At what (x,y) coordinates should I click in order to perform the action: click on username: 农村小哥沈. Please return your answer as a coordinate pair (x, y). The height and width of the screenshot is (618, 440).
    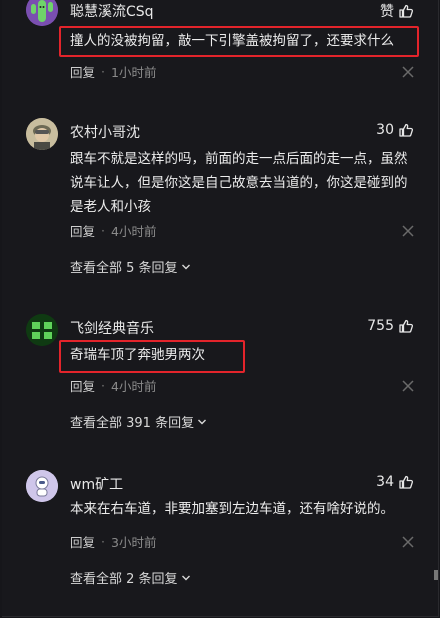
    Looking at the image, I should click on (105, 132).